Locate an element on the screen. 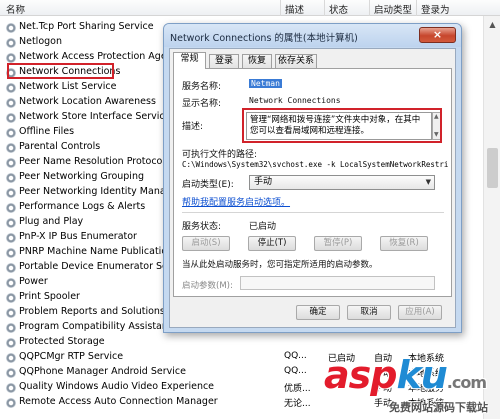 Image resolution: width=500 pixels, height=419 pixels. watermark-part: ku is located at coordinates (421, 375).